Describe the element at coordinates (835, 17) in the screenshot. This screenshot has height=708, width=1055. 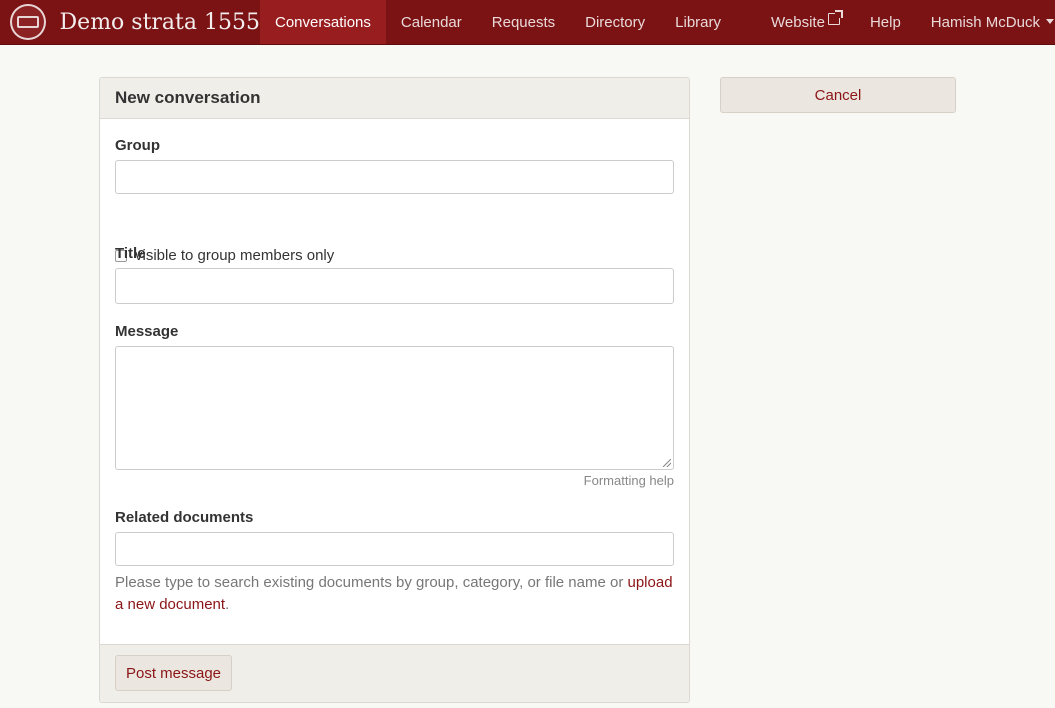
I see `external-link-icon` at that location.